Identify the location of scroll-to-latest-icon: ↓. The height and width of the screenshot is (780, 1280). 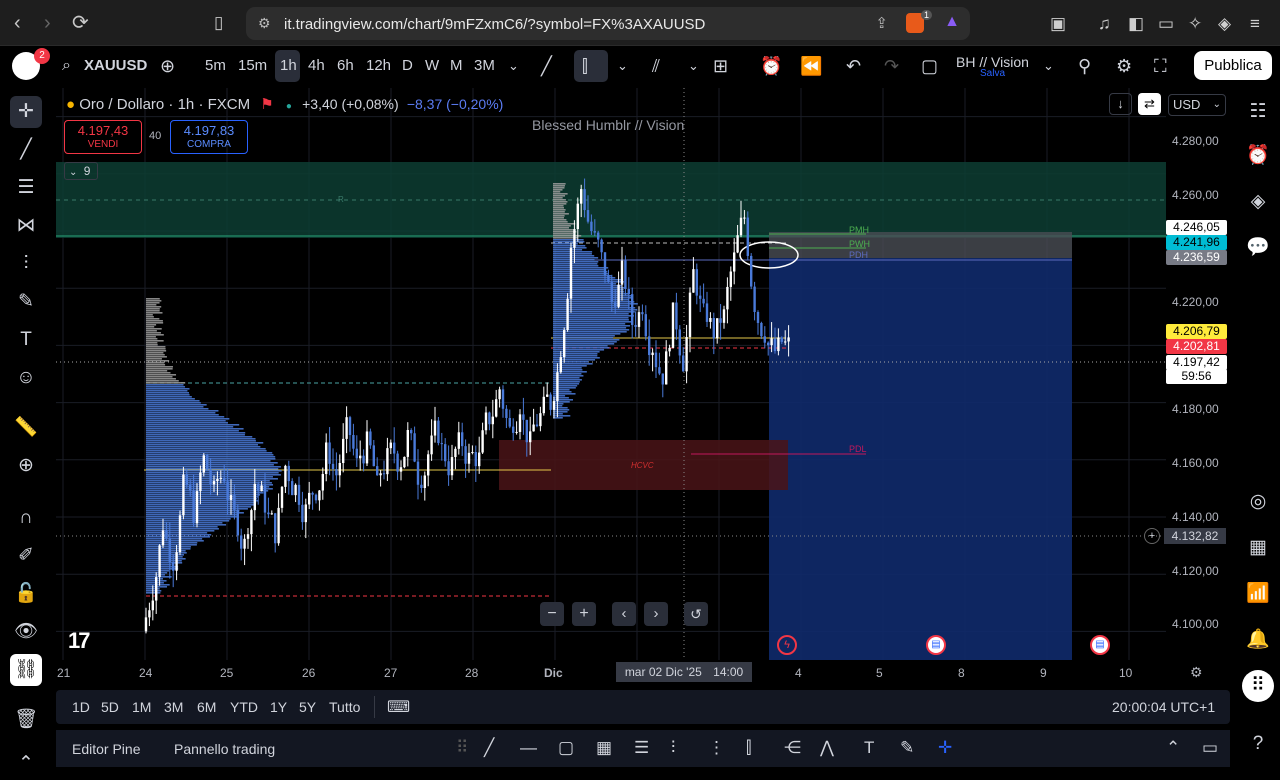
(1120, 104).